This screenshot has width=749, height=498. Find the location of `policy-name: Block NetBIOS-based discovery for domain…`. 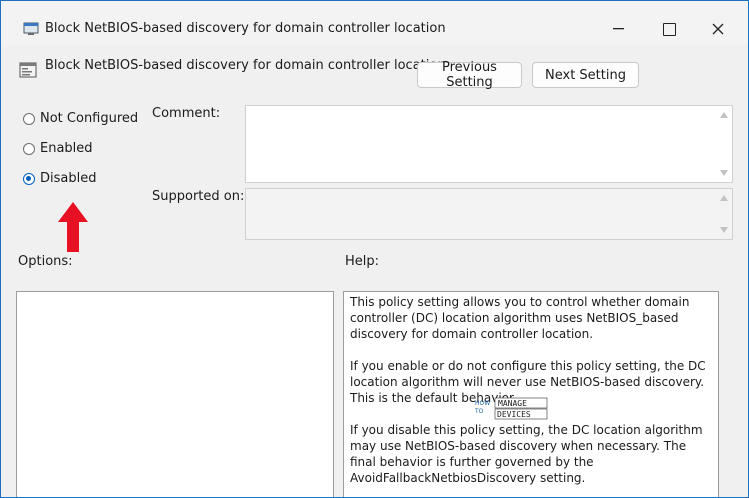

policy-name: Block NetBIOS-based discovery for domain… is located at coordinates (245, 65).